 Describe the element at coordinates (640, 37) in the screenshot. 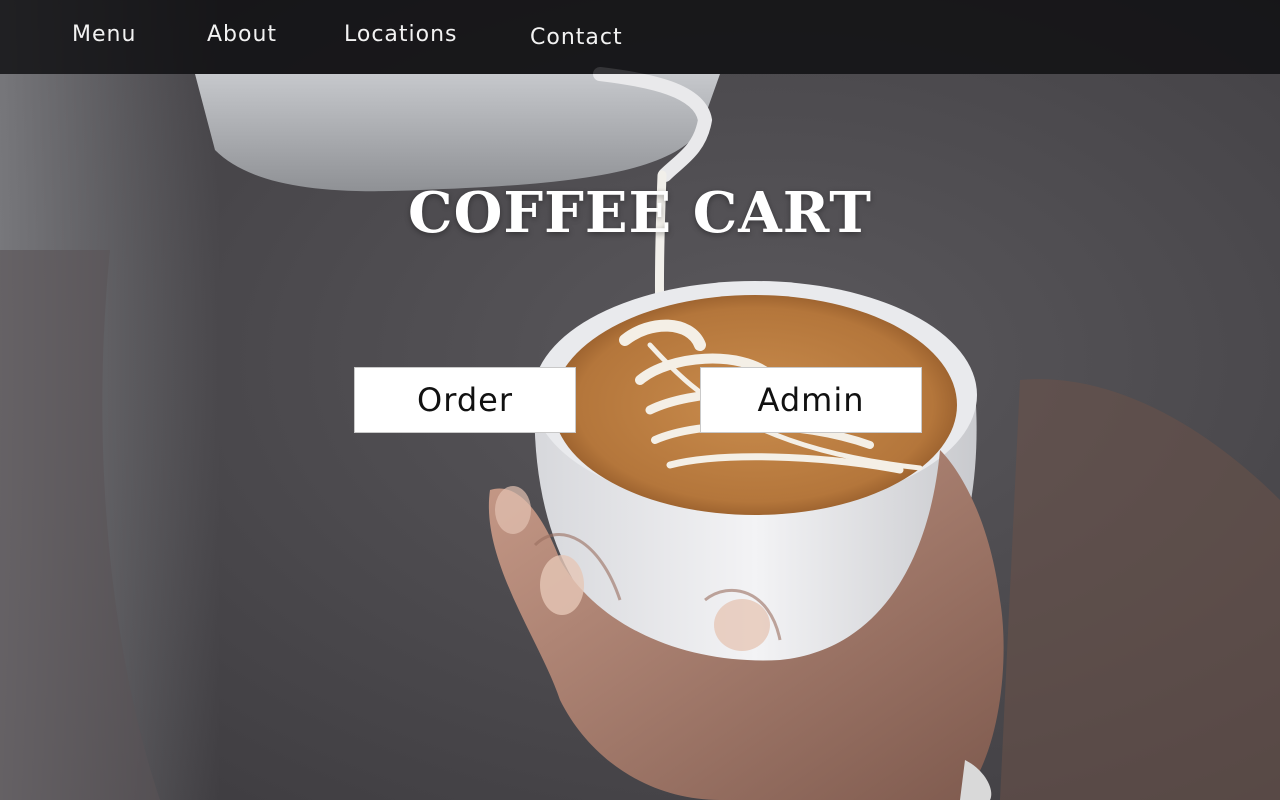

I see `top-navbar: Menu About Locations Contact` at that location.